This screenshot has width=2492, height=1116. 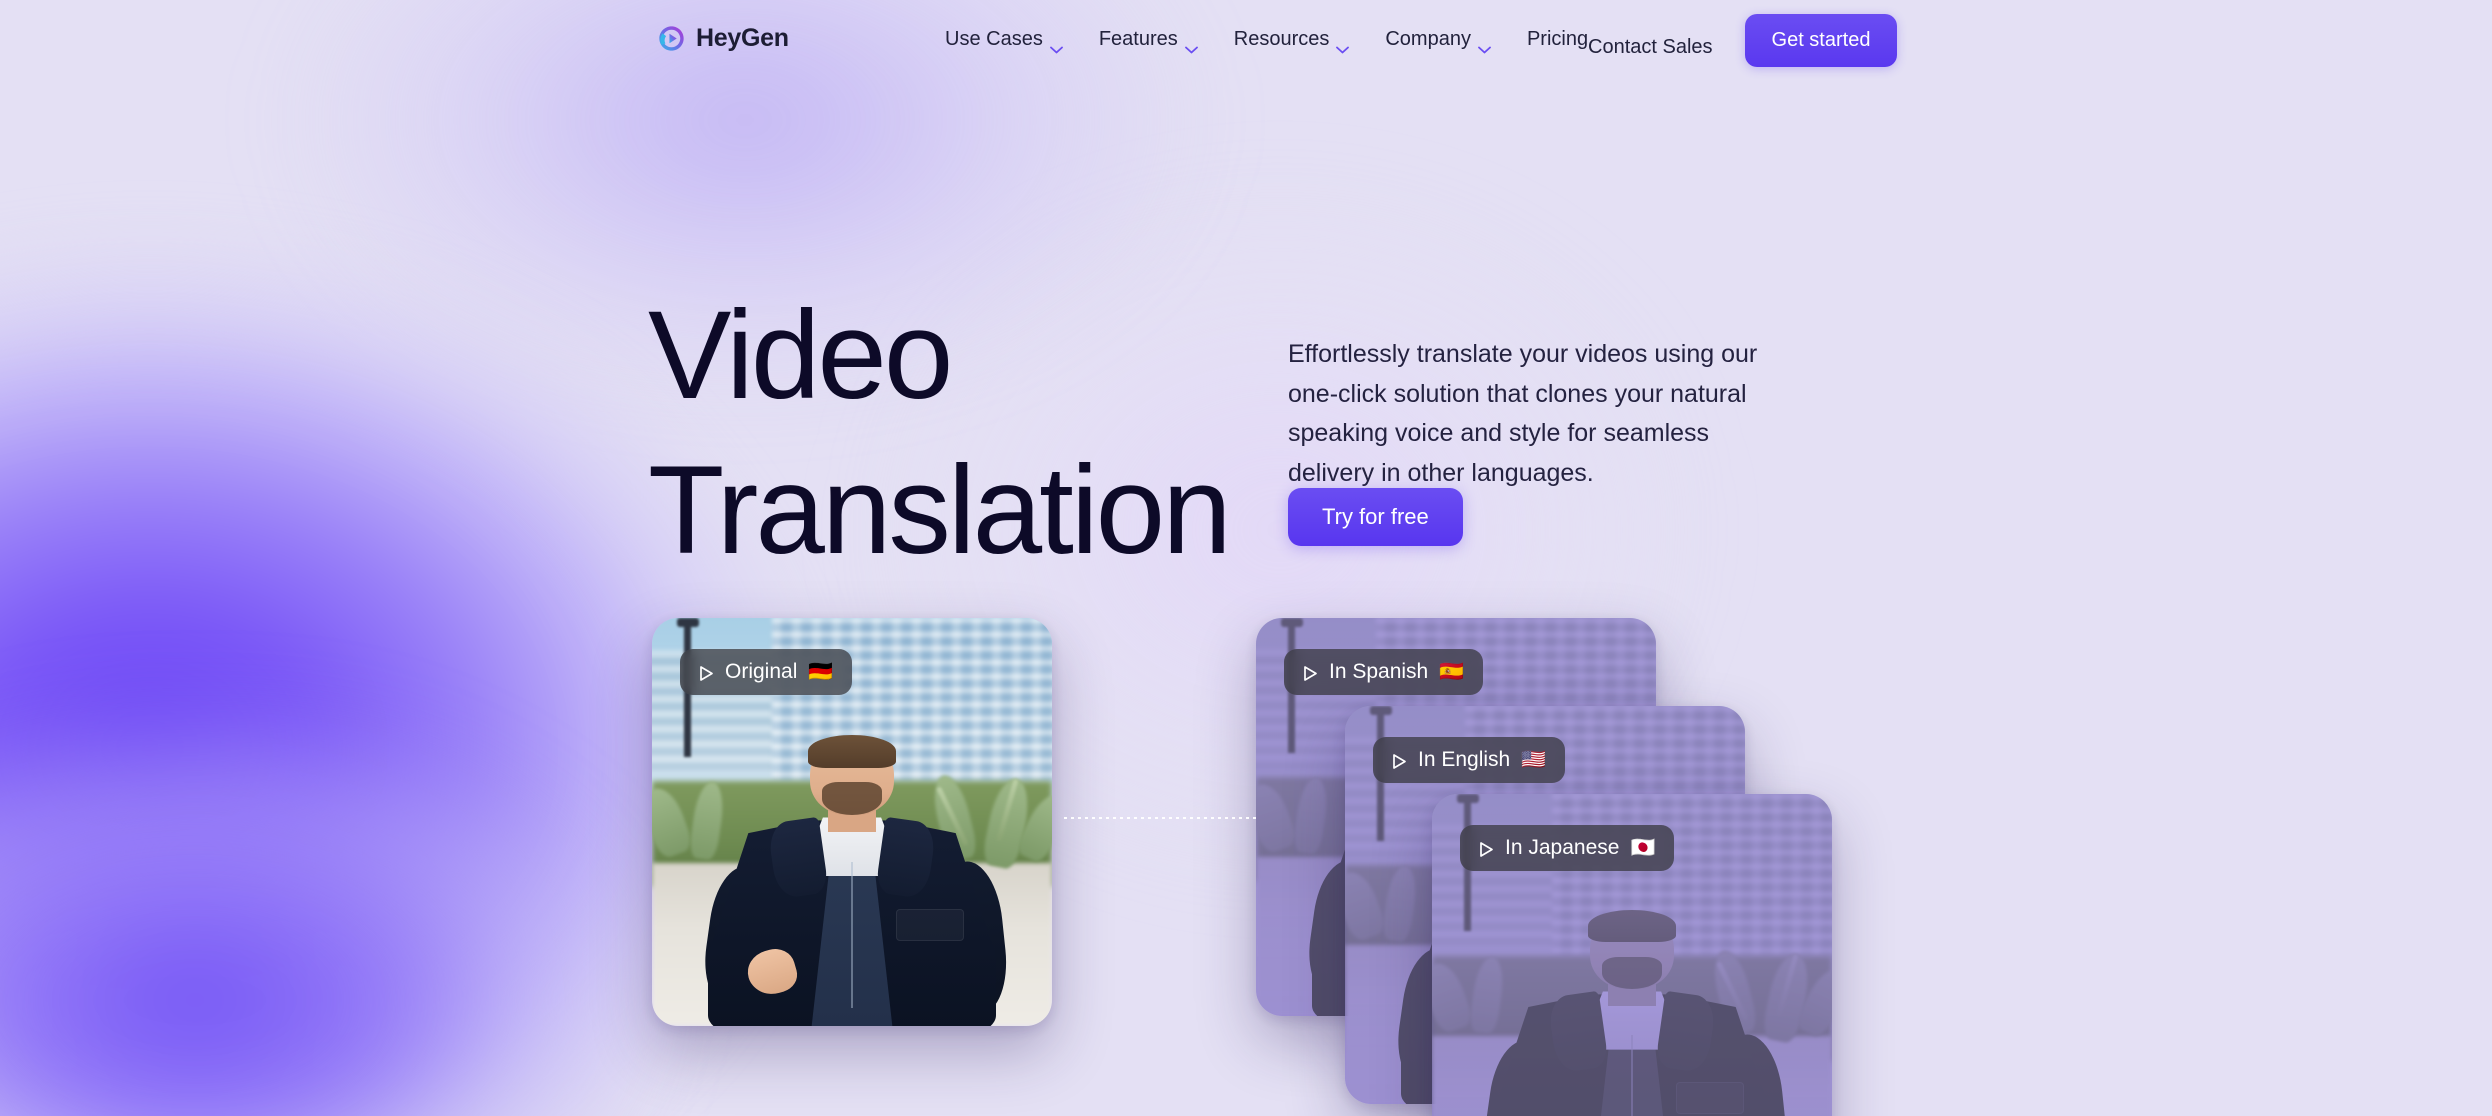 I want to click on video-label-text: In Spanish, so click(x=1379, y=671).